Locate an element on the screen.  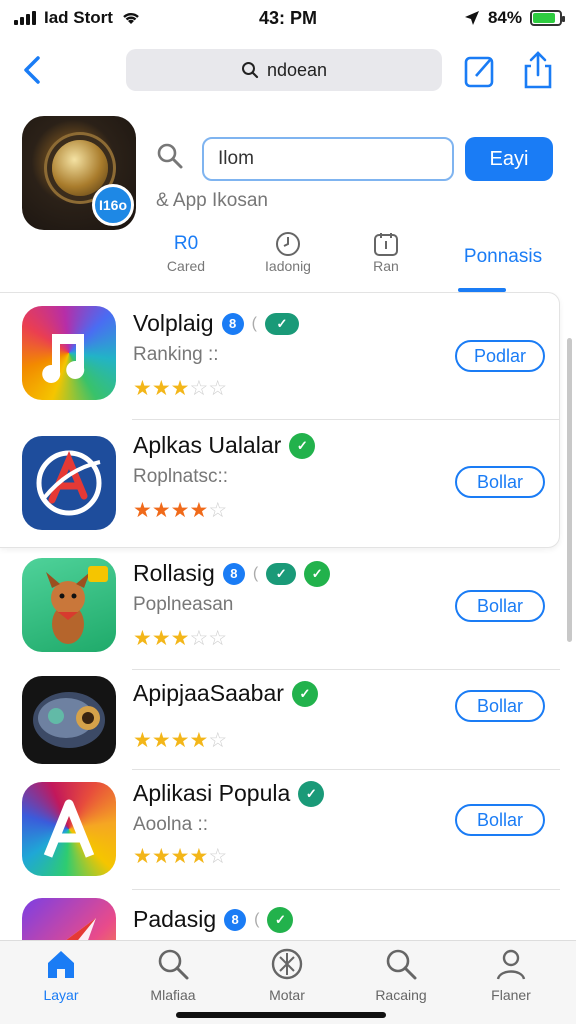
carrier-label: Iad Stort is located at coordinates (78, 17).